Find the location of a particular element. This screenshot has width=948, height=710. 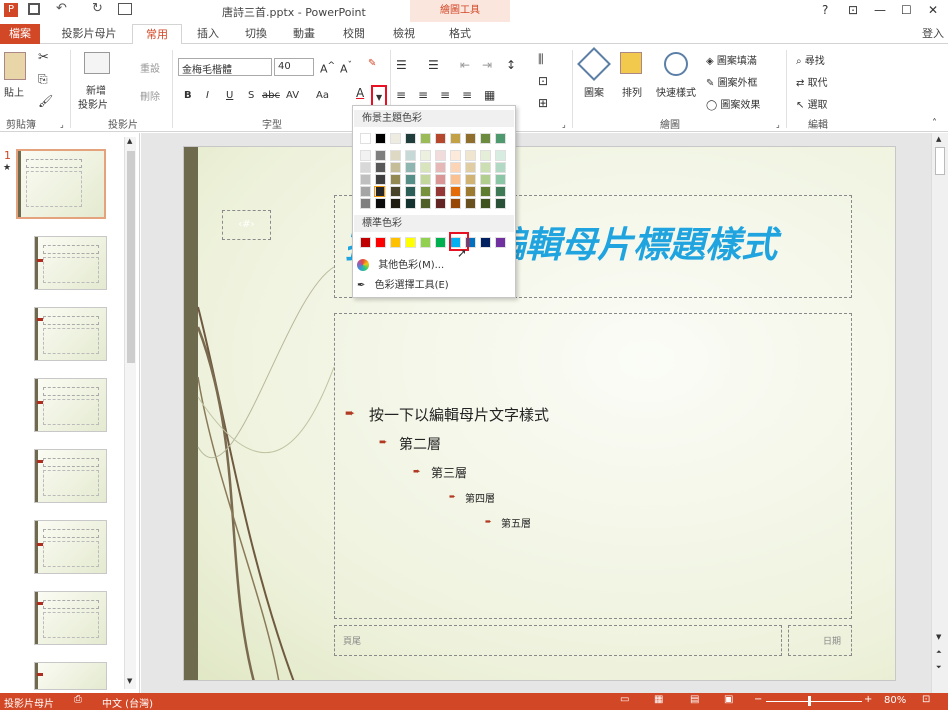

tab-transitions: 切換 is located at coordinates (256, 34).